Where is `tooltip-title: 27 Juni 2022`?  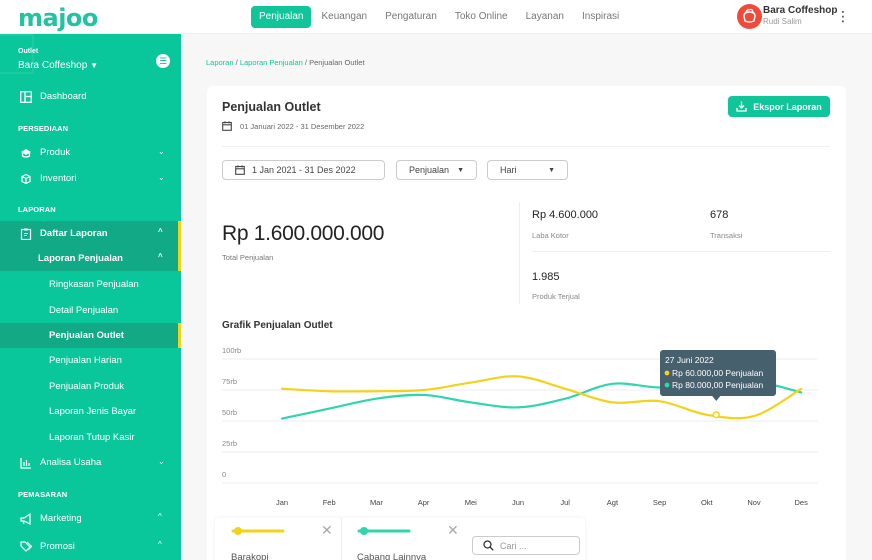 tooltip-title: 27 Juni 2022 is located at coordinates (689, 360).